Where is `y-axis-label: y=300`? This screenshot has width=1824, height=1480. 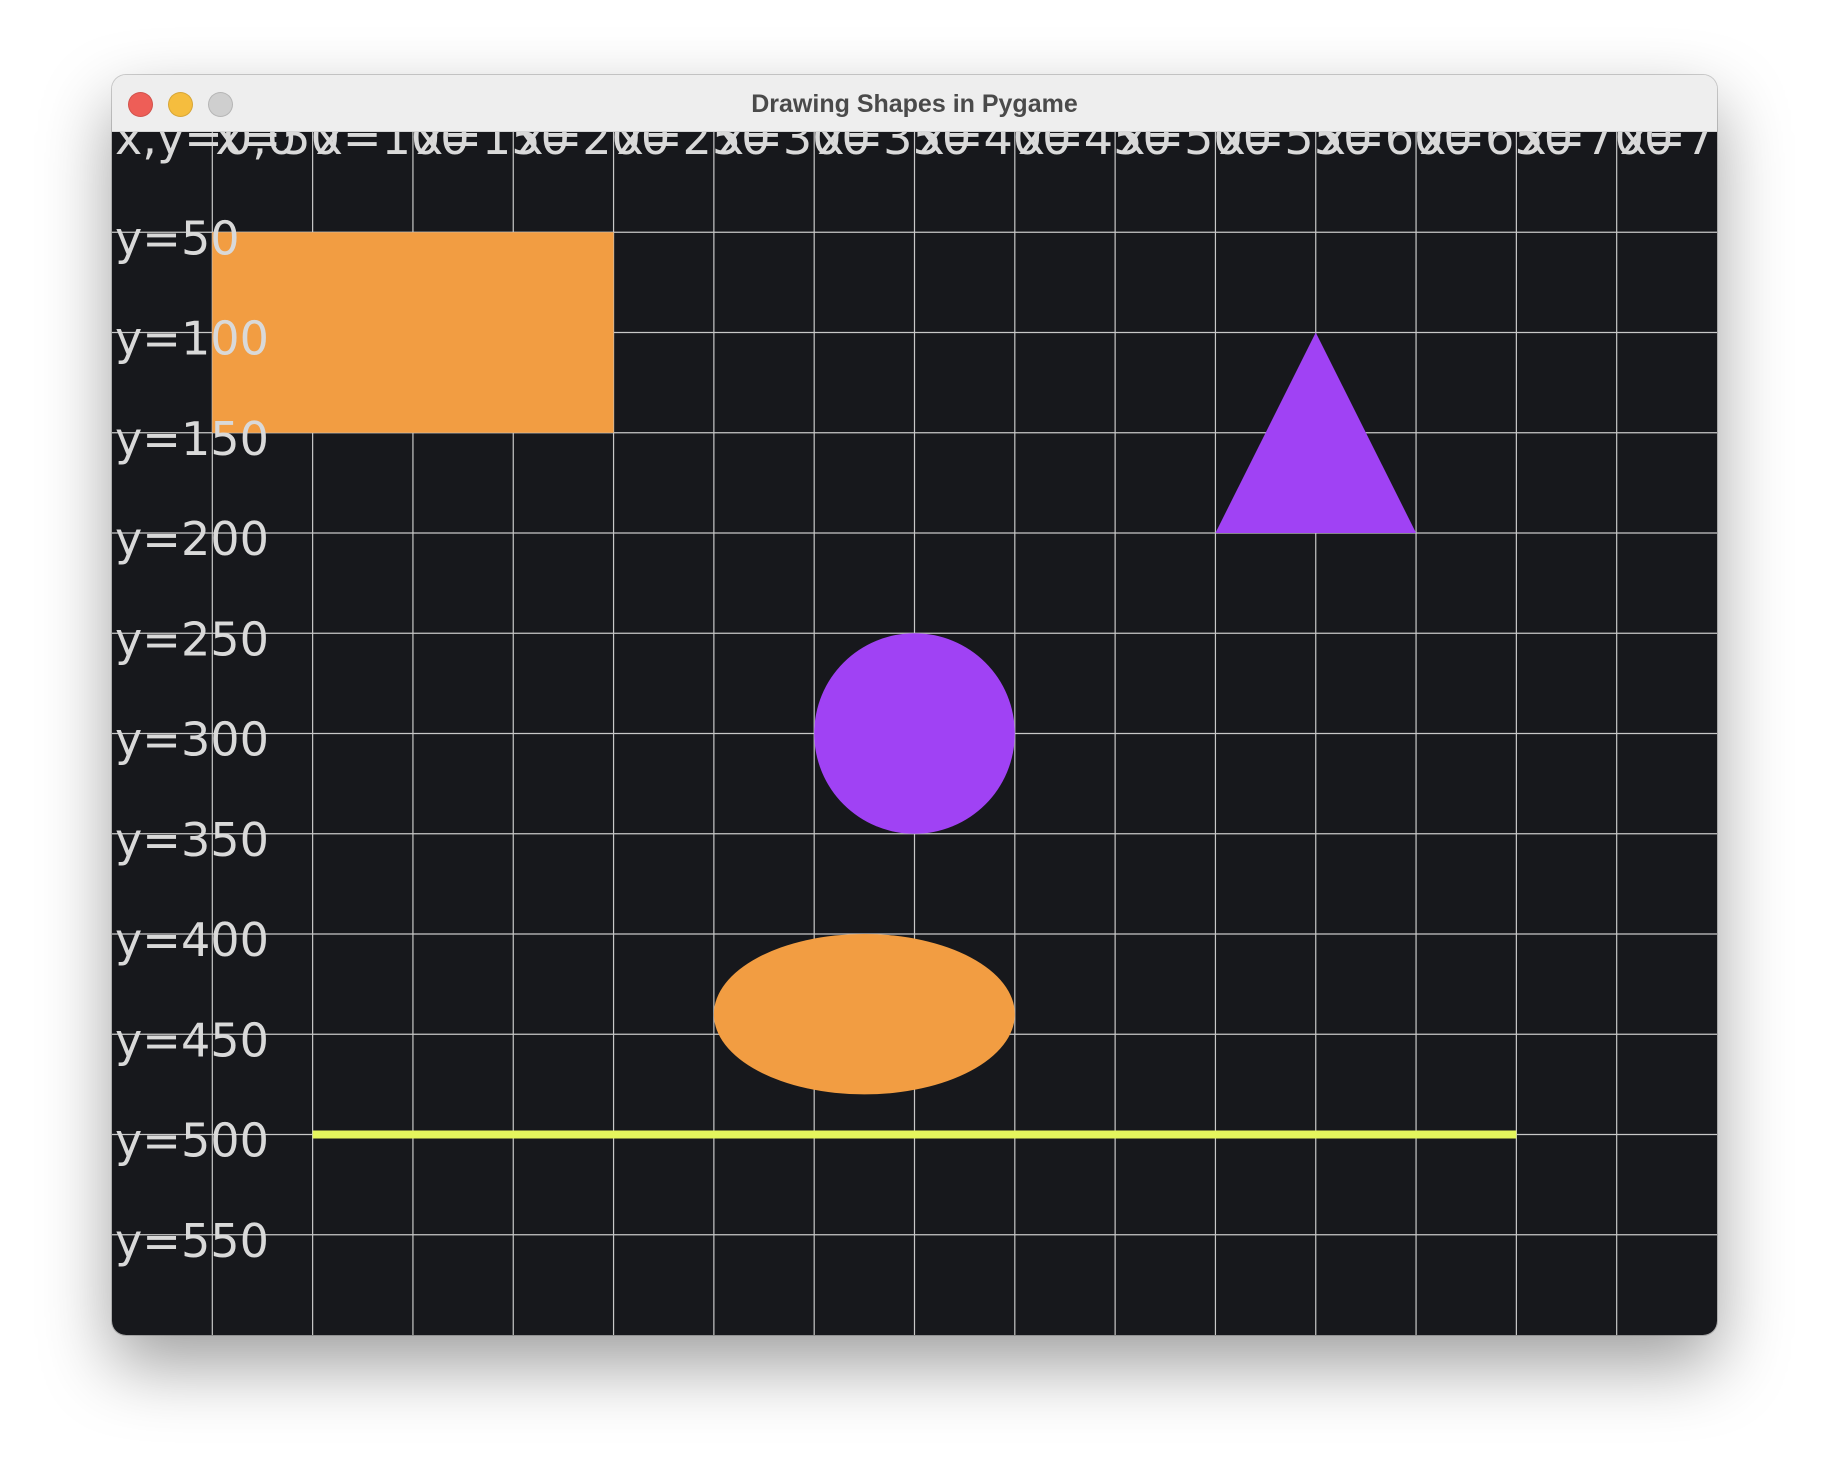
y-axis-label: y=300 is located at coordinates (192, 740).